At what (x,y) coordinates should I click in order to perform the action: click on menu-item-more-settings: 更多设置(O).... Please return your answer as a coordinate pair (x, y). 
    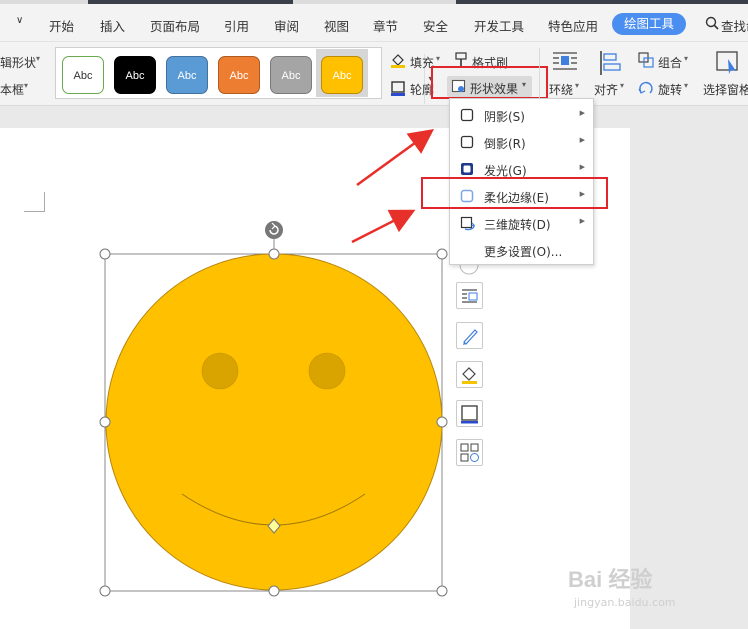
    Looking at the image, I should click on (521, 250).